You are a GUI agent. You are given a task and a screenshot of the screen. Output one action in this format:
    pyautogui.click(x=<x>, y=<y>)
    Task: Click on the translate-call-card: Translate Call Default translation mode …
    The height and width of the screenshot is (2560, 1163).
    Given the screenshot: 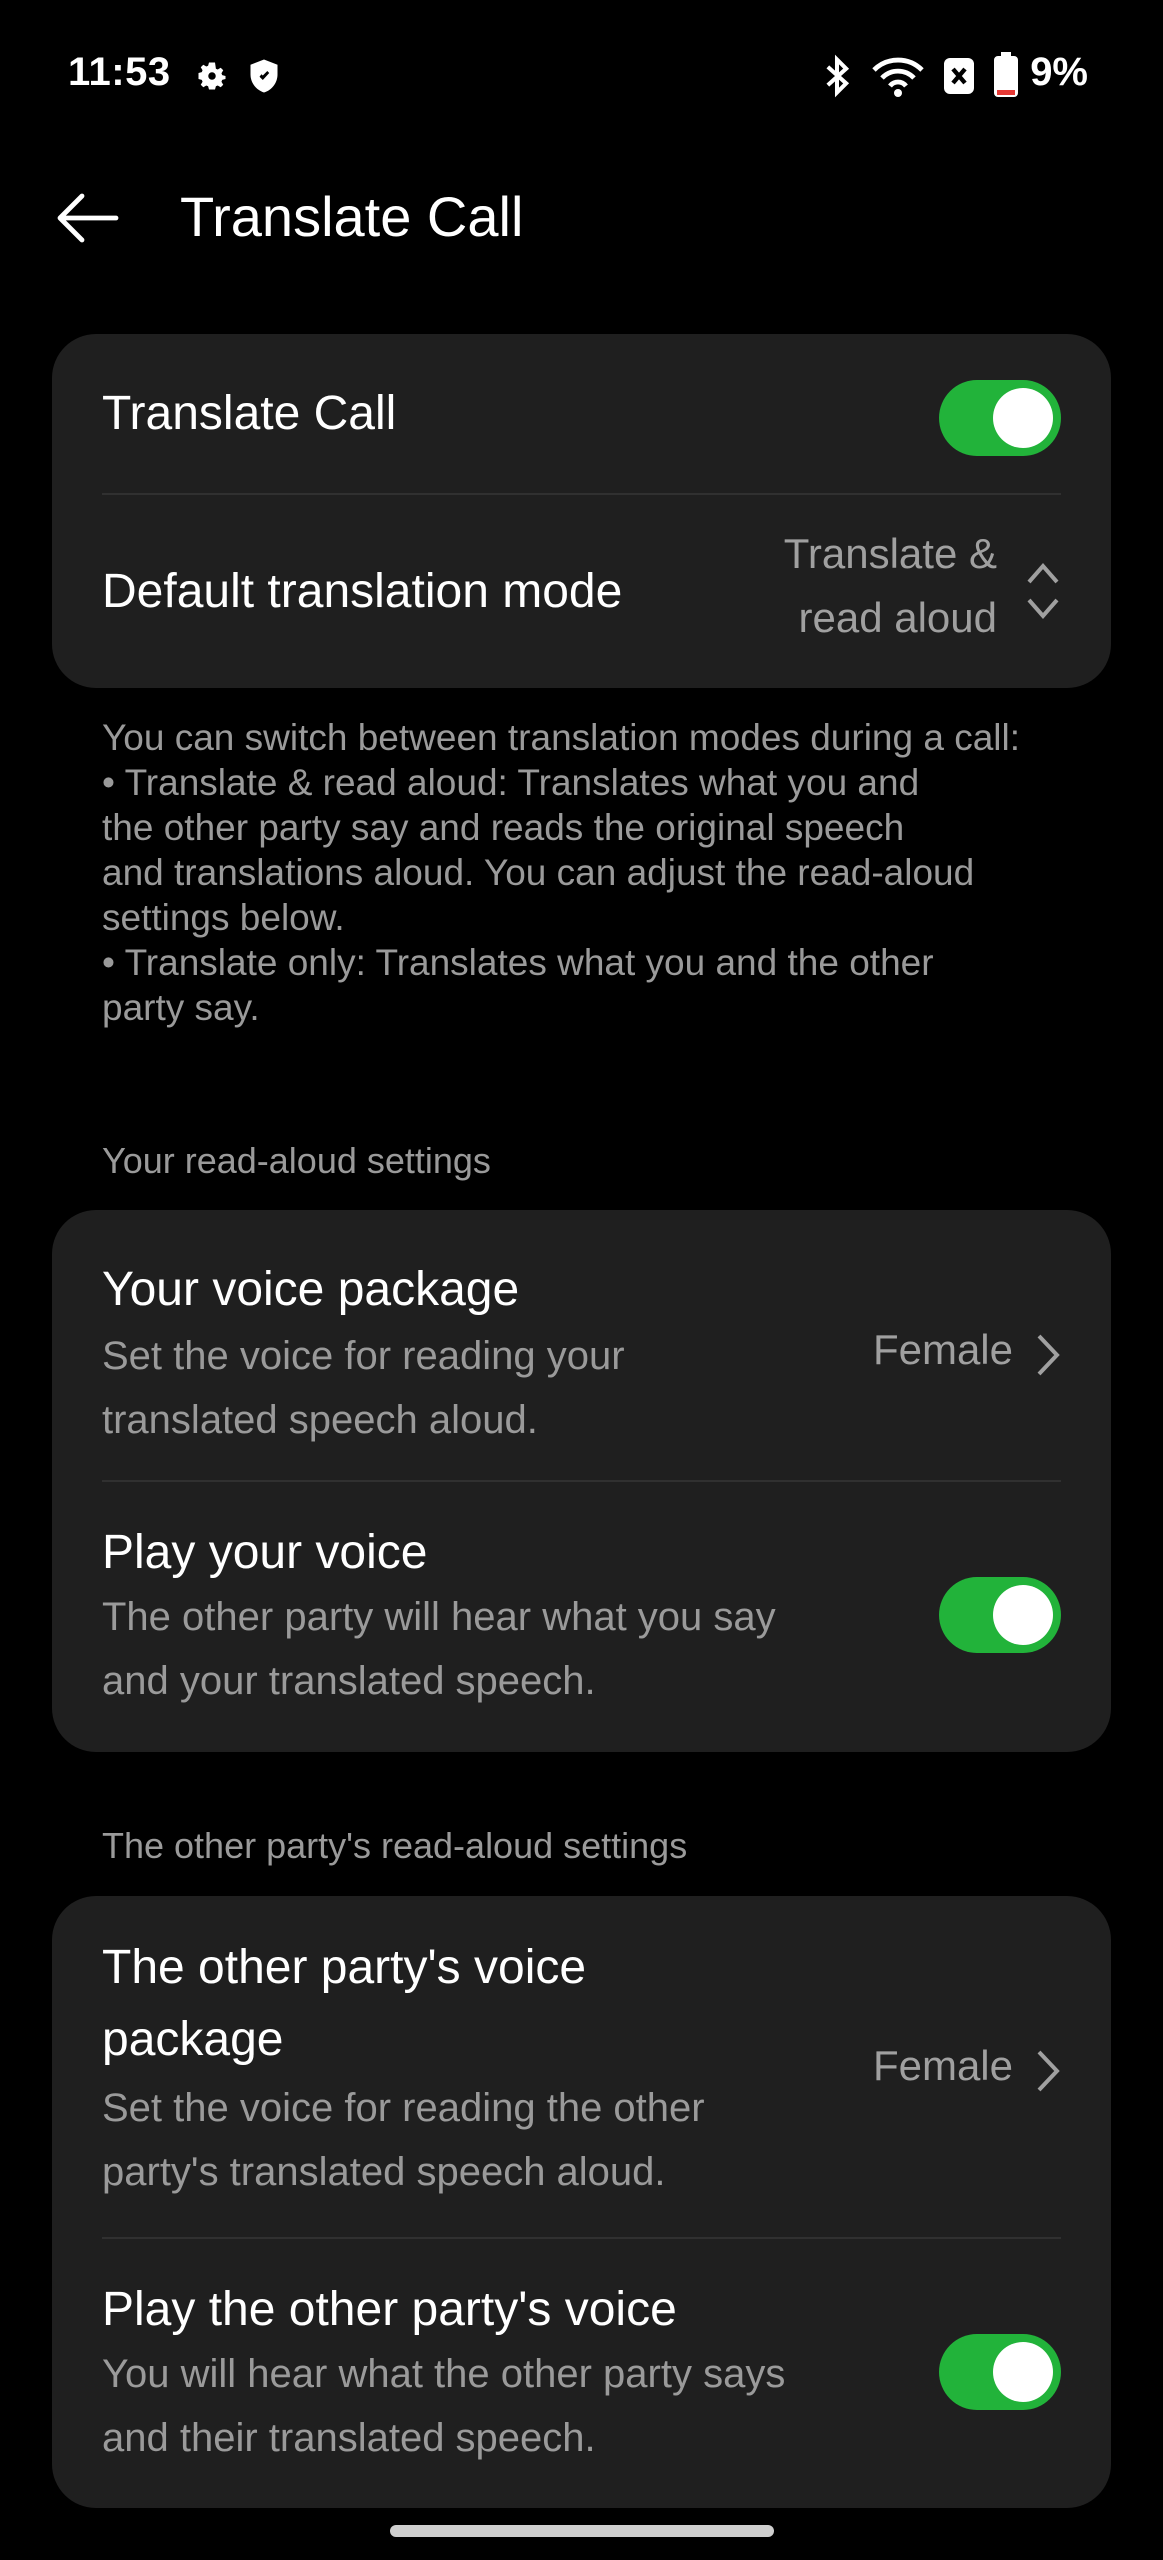 What is the action you would take?
    pyautogui.click(x=581, y=511)
    